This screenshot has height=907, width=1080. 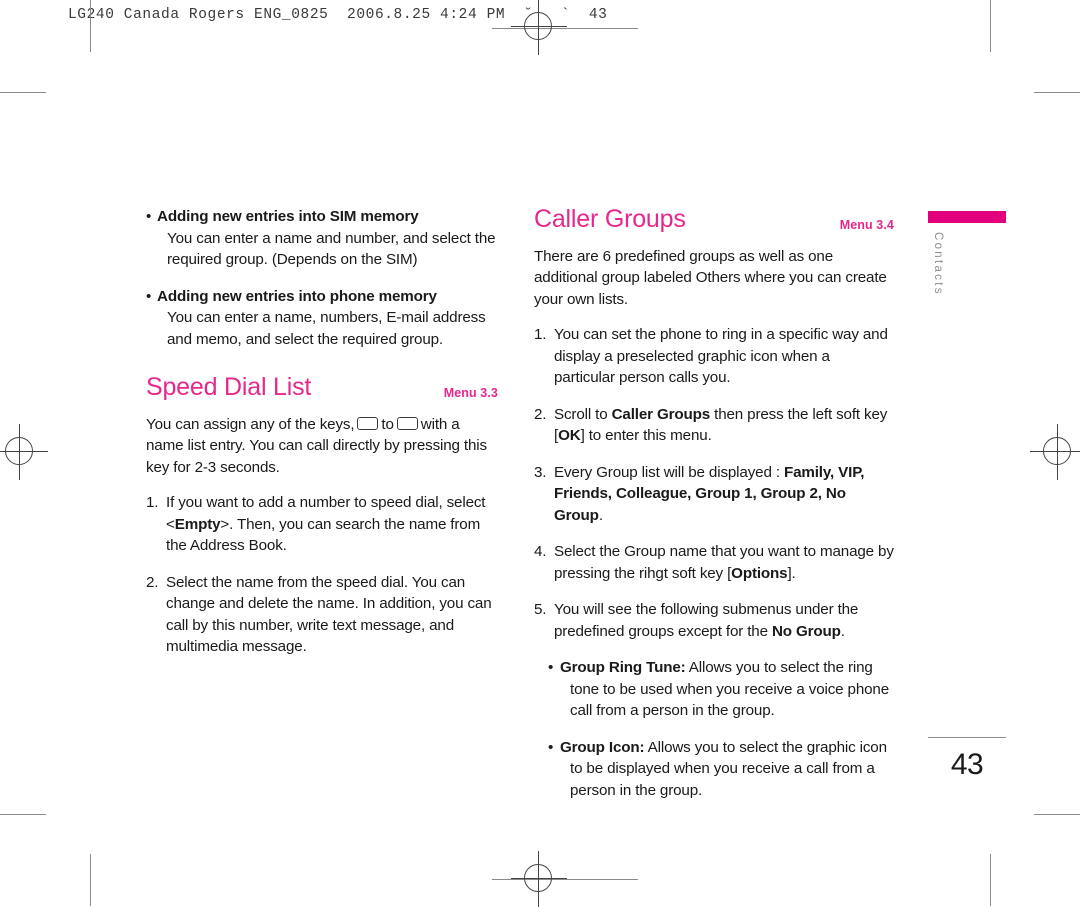 I want to click on step-number: 5., so click(x=540, y=609).